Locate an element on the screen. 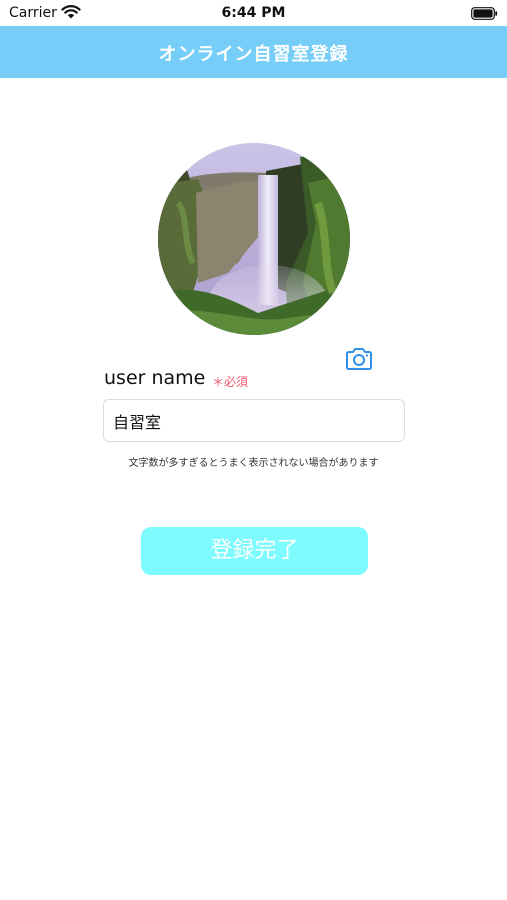  page-title: オンライン自習室登録 is located at coordinates (253, 54).